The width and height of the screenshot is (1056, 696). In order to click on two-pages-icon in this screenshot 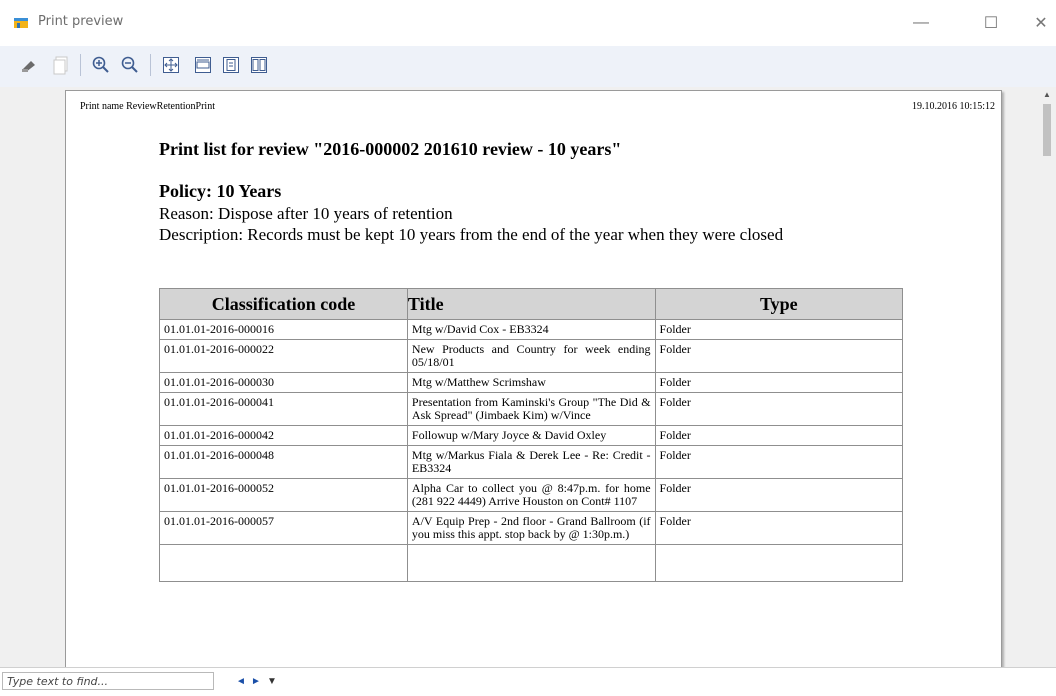, I will do `click(259, 65)`.